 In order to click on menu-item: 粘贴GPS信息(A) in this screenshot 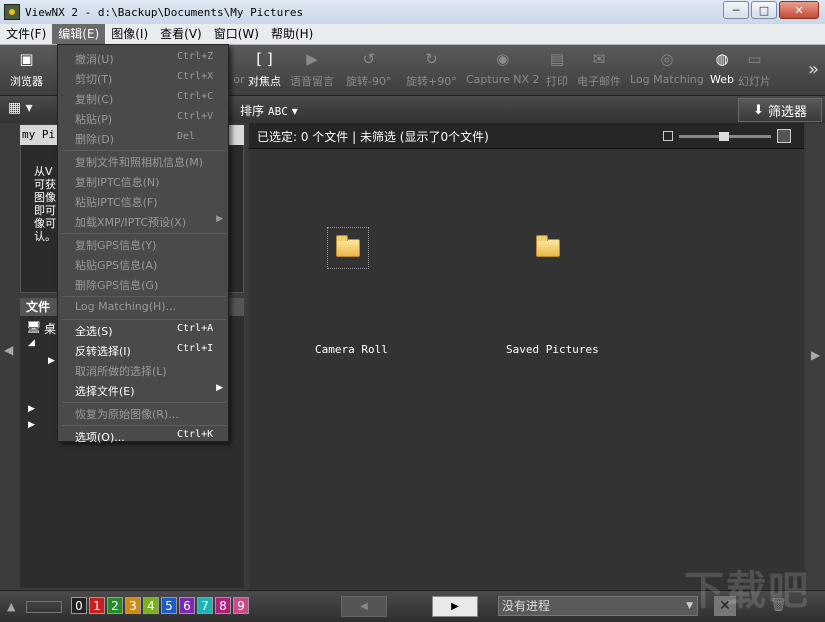, I will do `click(143, 264)`.